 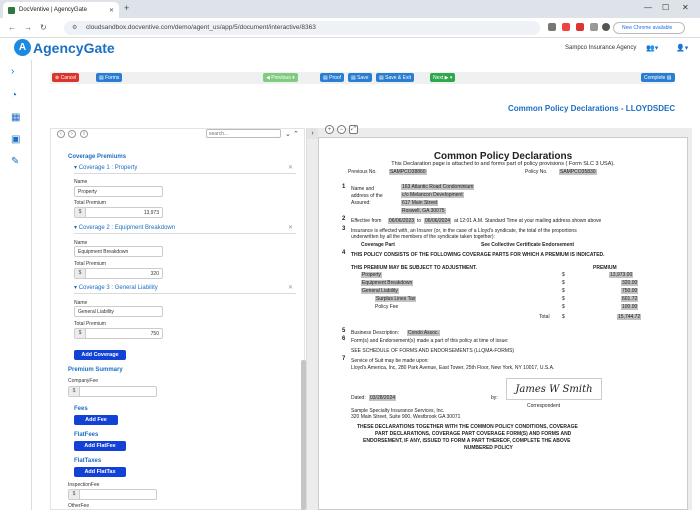 I want to click on logo: A AgencyGate, so click(x=64, y=47).